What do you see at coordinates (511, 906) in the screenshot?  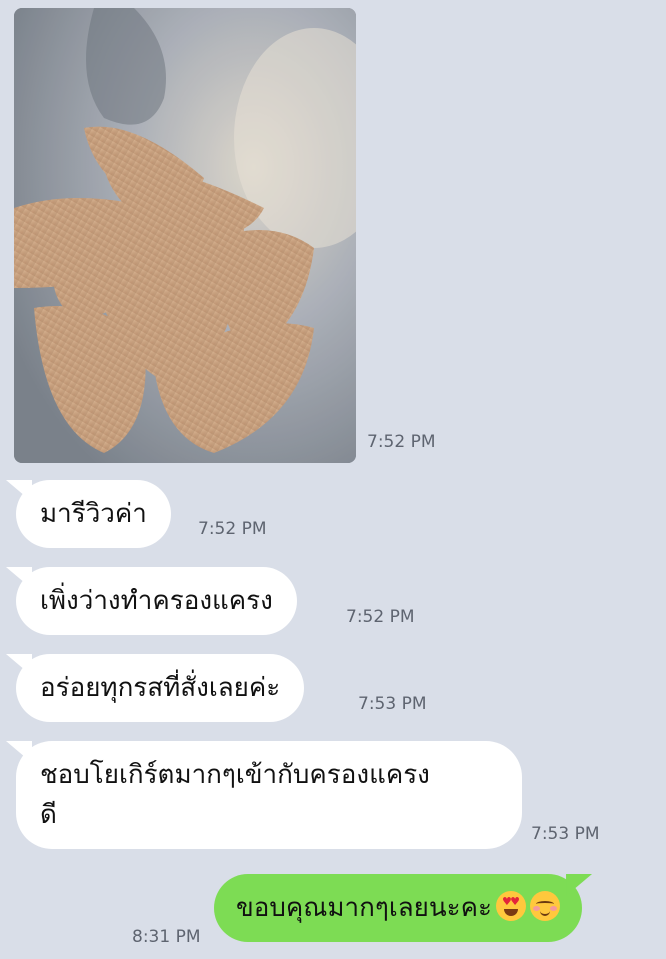 I see `smiling-face-with-heart-eyes-icon` at bounding box center [511, 906].